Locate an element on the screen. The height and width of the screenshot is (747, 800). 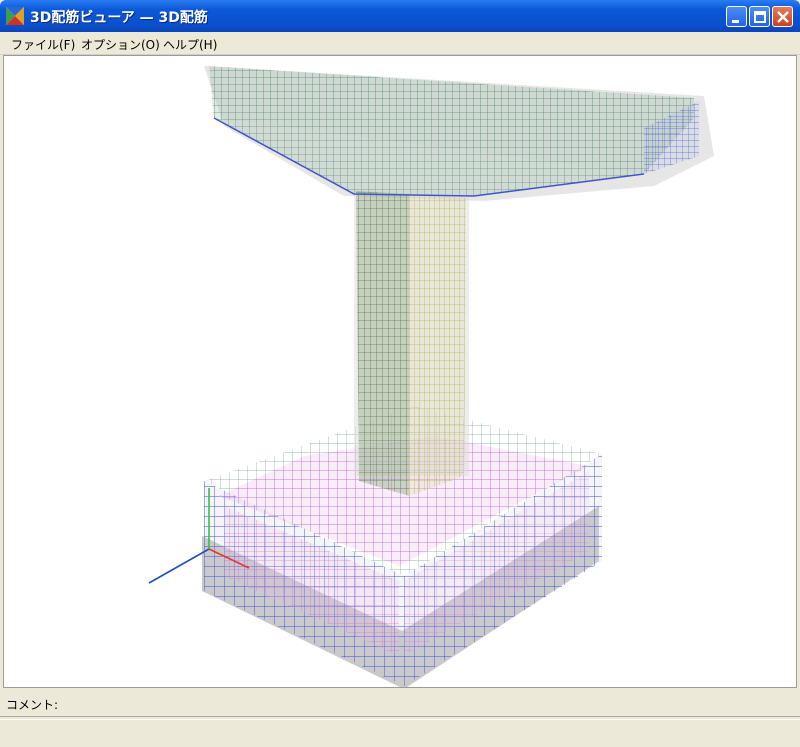
menu-help: ヘルプ(H) is located at coordinates (190, 44).